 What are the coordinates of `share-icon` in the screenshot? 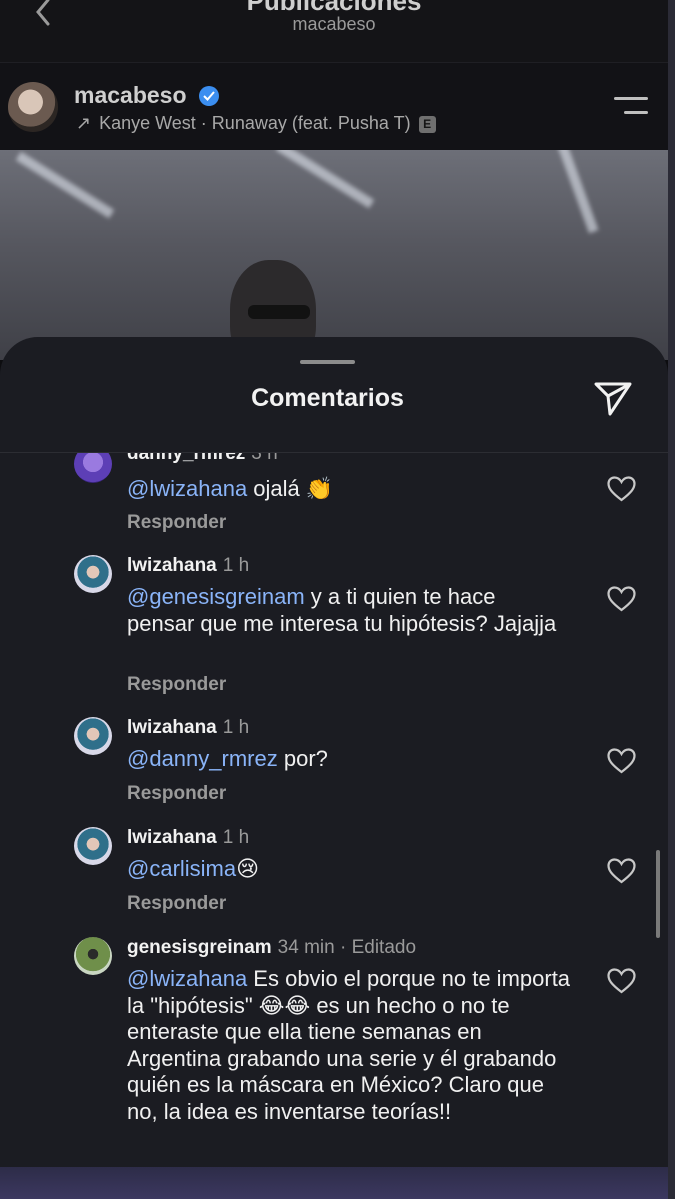 It's located at (613, 399).